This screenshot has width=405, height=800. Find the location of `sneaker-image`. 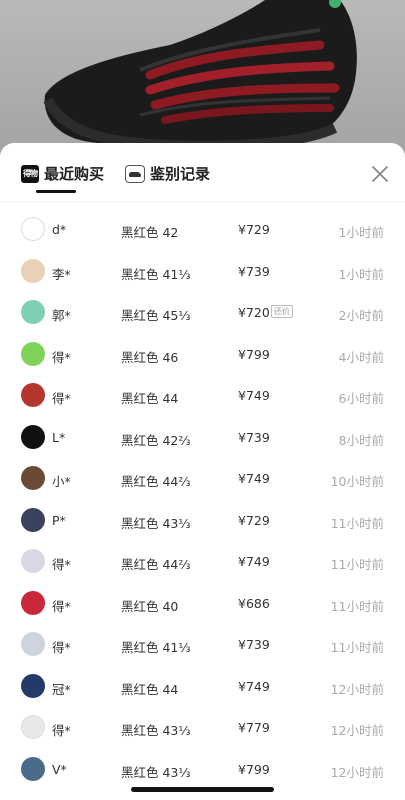

sneaker-image is located at coordinates (200, 75).